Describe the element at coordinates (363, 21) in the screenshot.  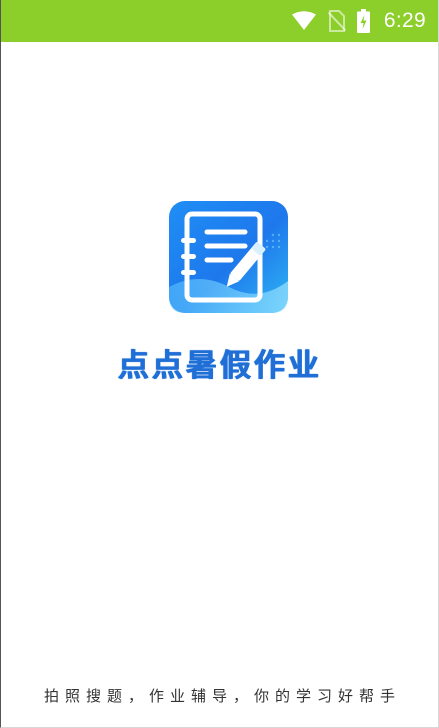
I see `battery-charging-icon` at that location.